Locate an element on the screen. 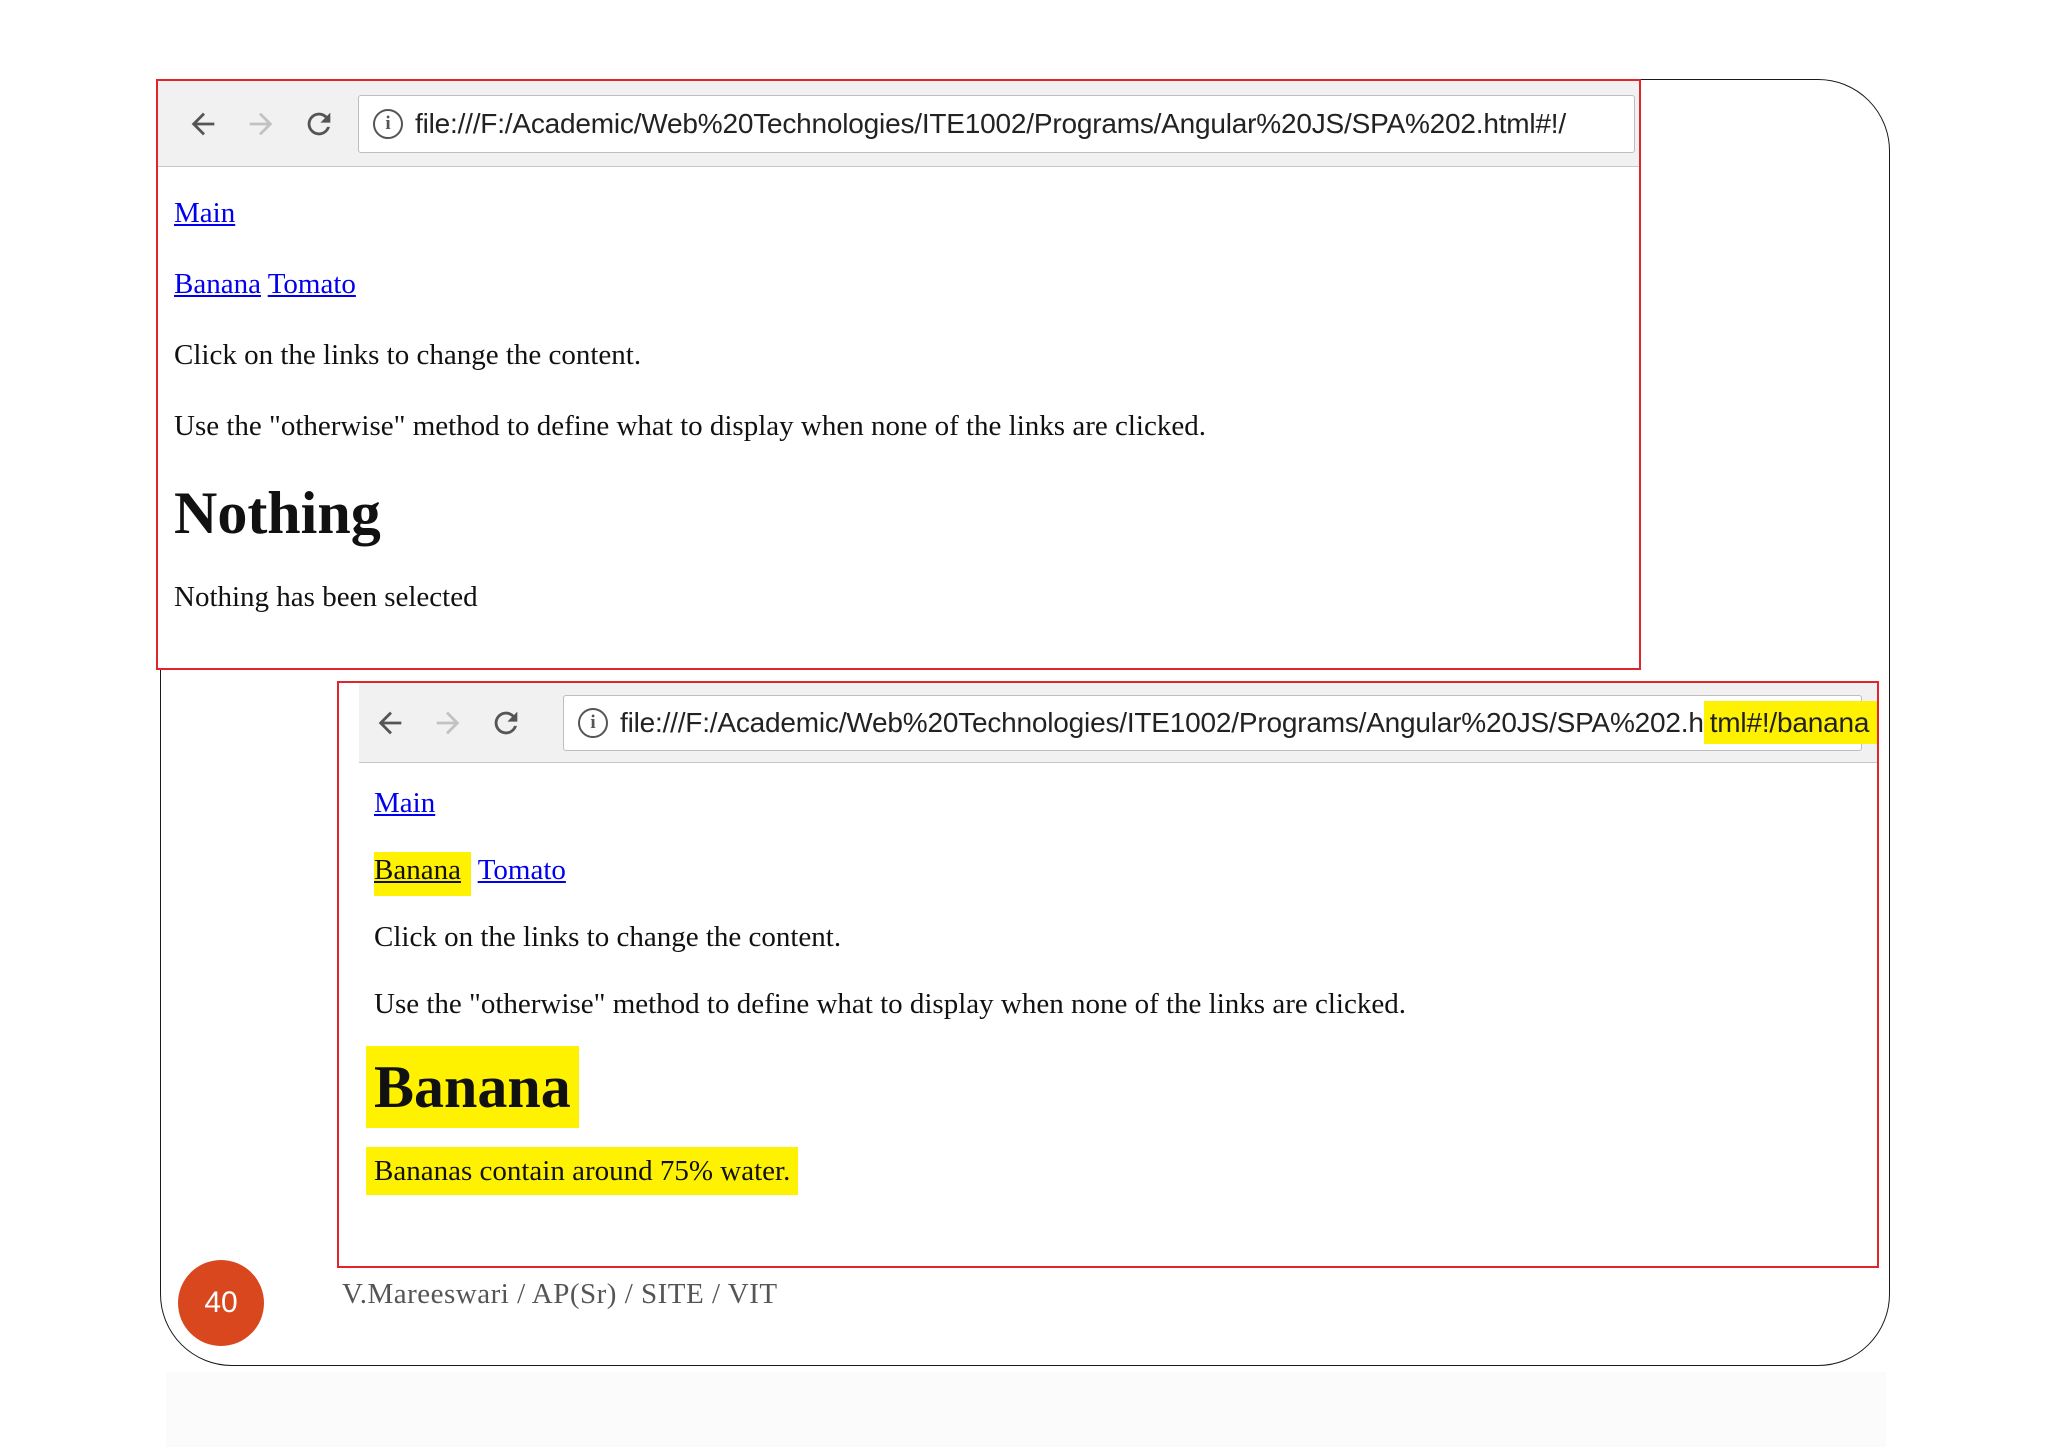  banana-highlight: Banana is located at coordinates (422, 874).